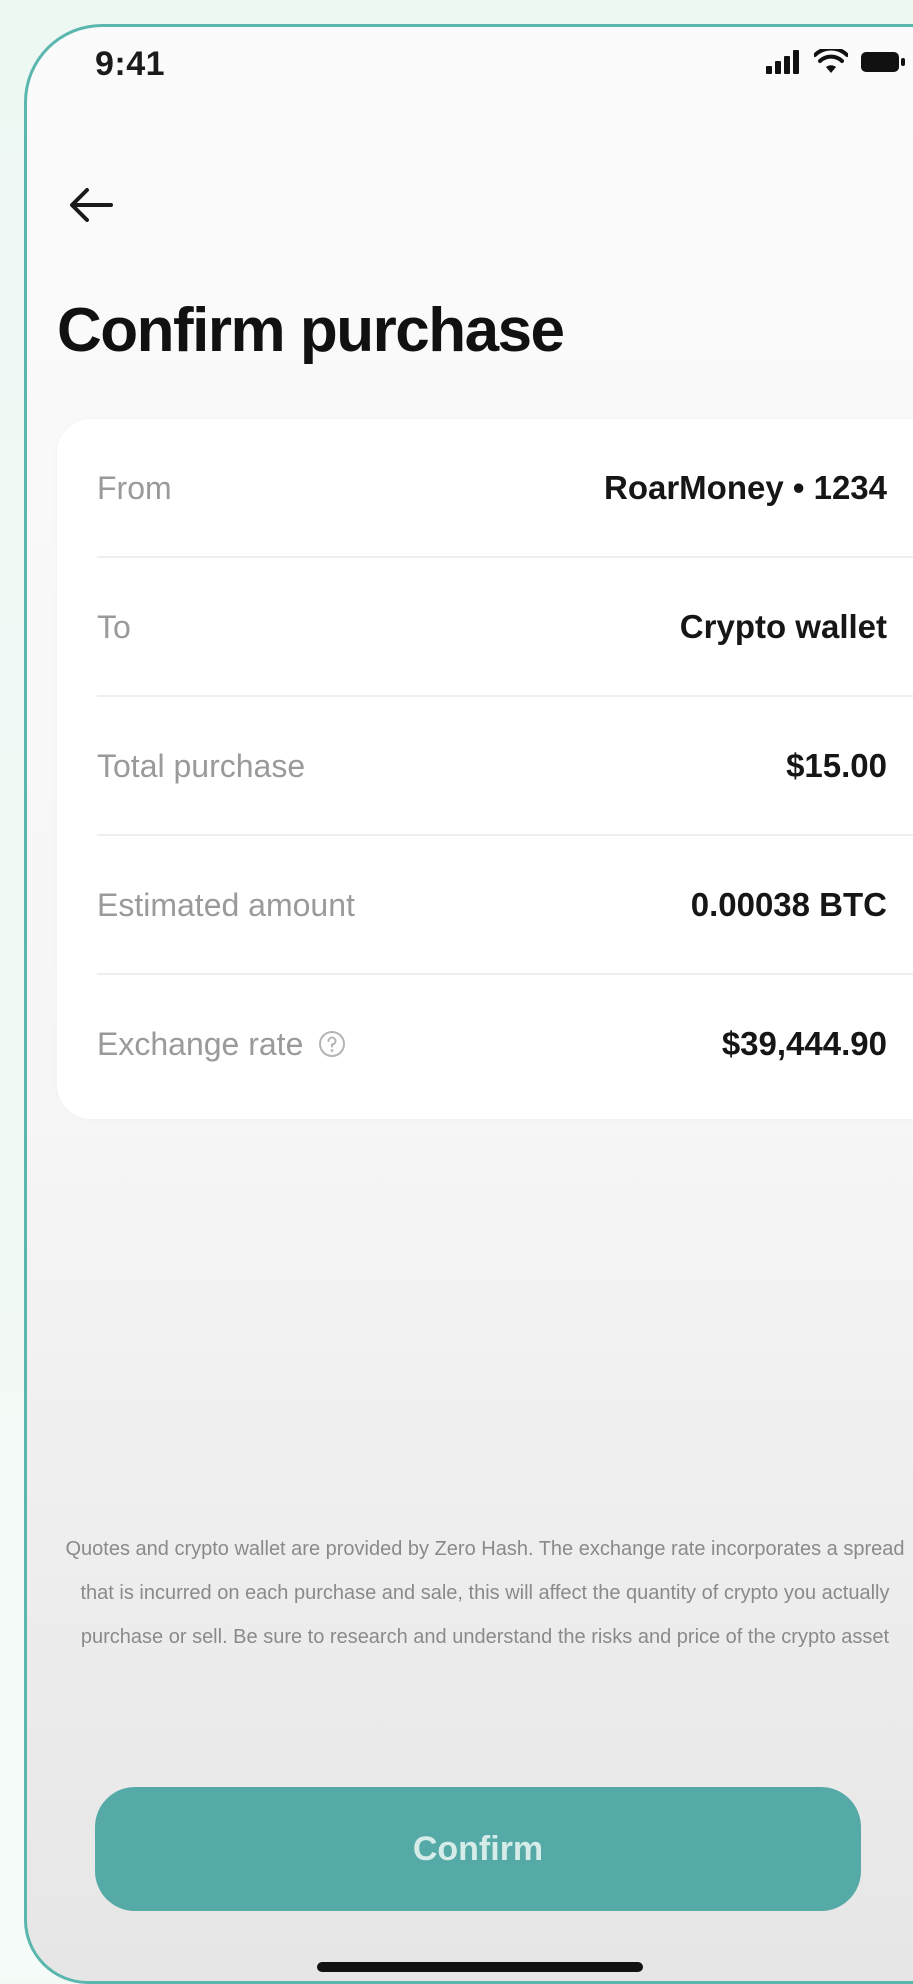 The height and width of the screenshot is (1984, 913). I want to click on row-label: To, so click(114, 626).